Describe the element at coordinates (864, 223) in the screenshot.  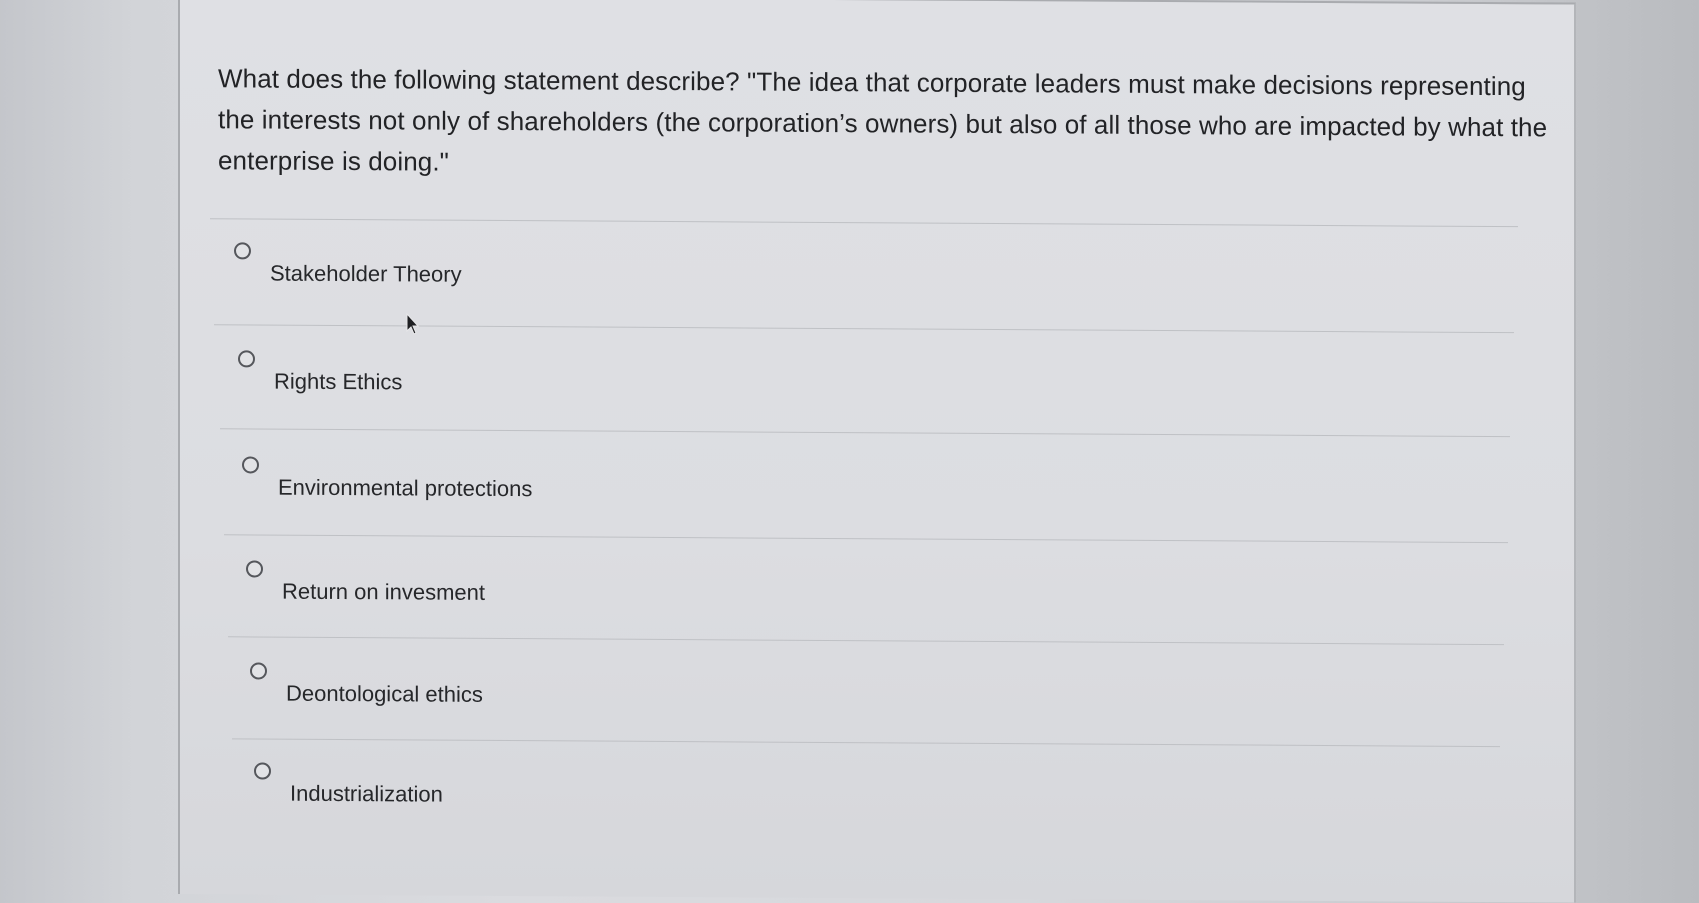
I see `divider` at that location.